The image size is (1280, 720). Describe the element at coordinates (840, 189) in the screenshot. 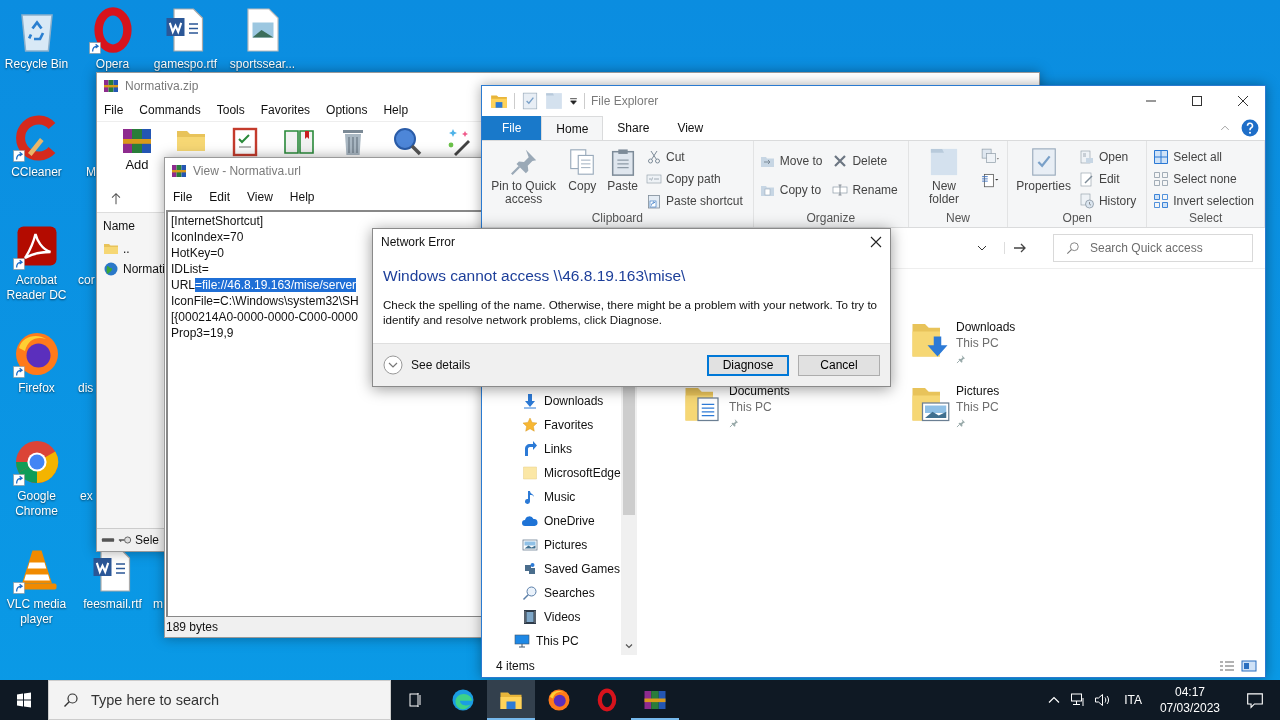

I see `rename-icon` at that location.